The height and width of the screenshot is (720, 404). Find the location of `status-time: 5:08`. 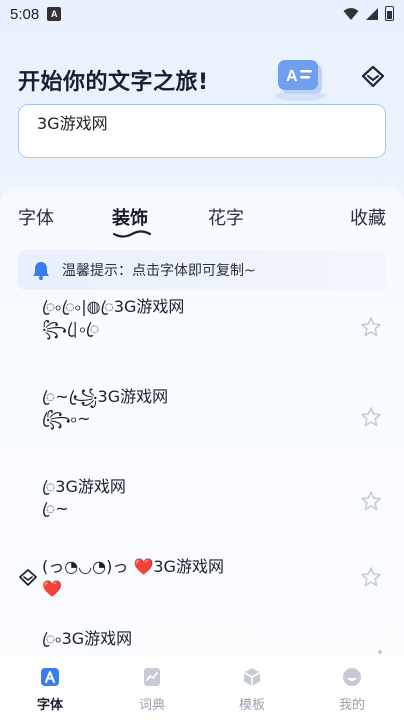

status-time: 5:08 is located at coordinates (25, 14).